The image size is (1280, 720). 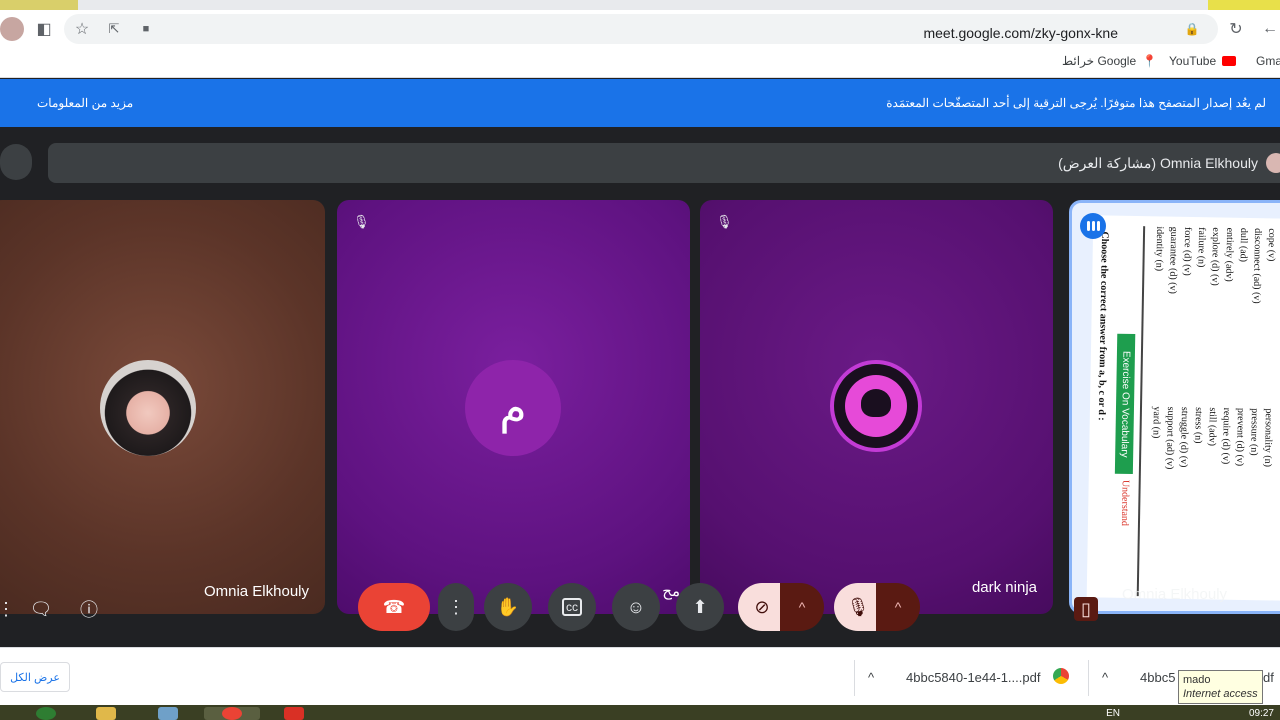 I want to click on info-icon: ⓘ, so click(x=89, y=609).